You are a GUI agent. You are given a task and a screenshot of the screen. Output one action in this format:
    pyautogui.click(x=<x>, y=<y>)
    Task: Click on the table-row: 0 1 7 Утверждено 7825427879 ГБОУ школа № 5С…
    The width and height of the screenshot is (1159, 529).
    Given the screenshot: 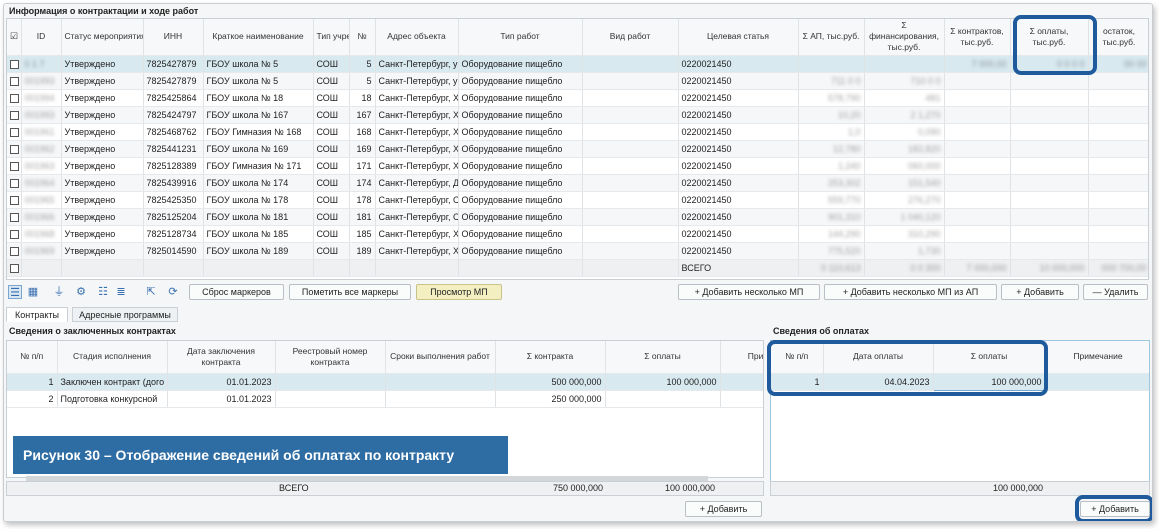 What is the action you would take?
    pyautogui.click(x=577, y=64)
    